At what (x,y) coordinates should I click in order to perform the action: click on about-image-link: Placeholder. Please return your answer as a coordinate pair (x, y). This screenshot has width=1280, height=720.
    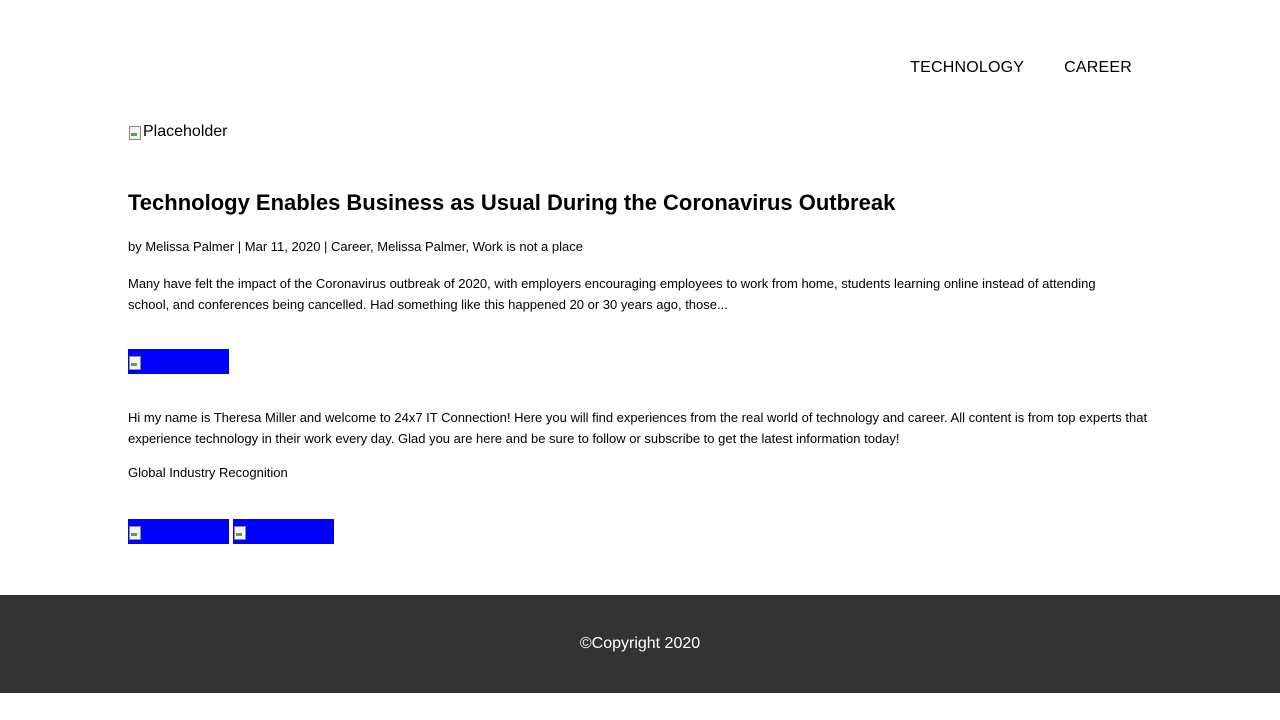
    Looking at the image, I should click on (178, 361).